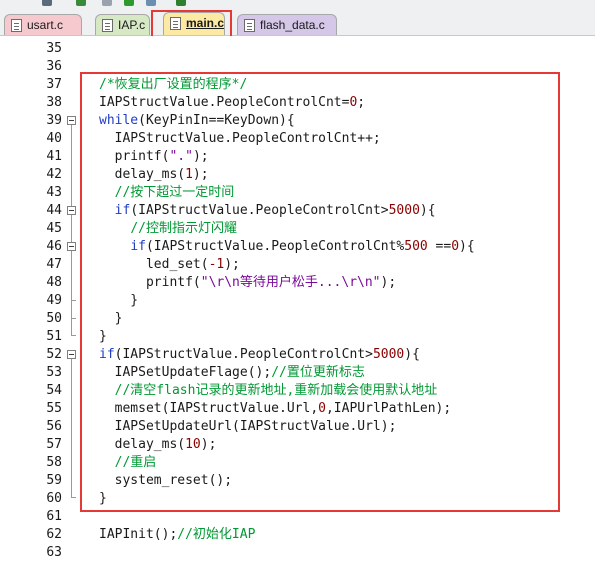  Describe the element at coordinates (54, 102) in the screenshot. I see `line-number: 38` at that location.